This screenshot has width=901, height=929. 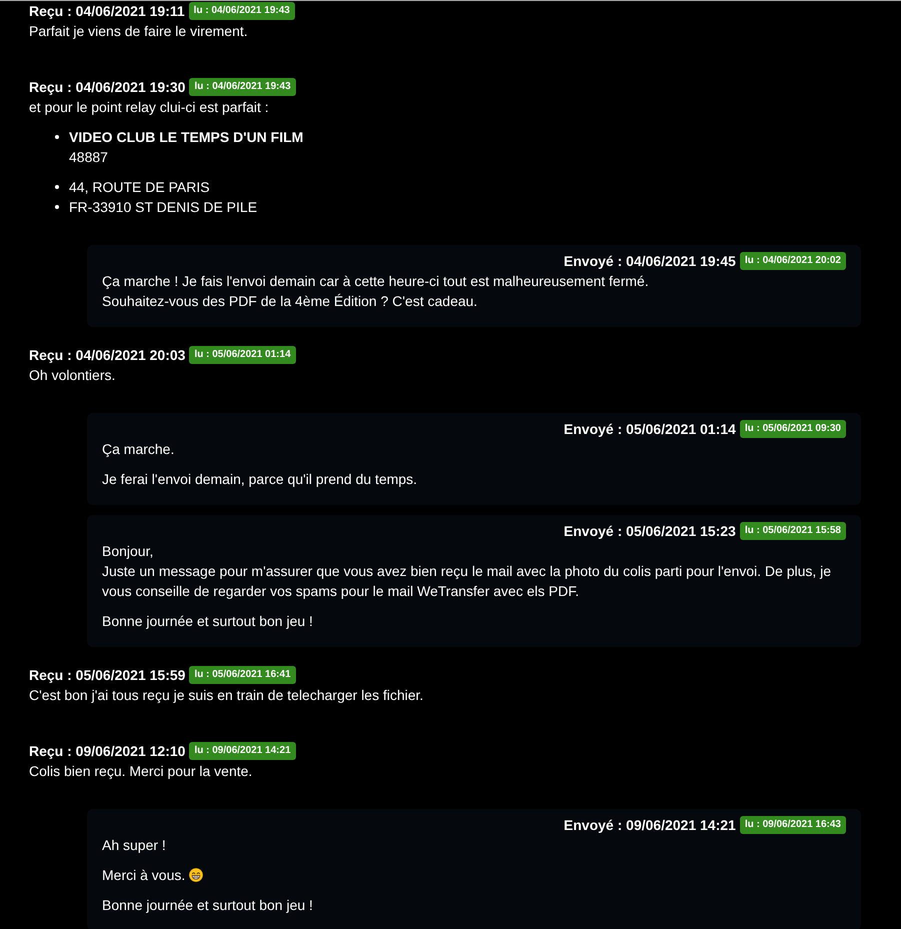 What do you see at coordinates (163, 207) in the screenshot?
I see `address-line: FR-33910 ST DENIS DE PILE` at bounding box center [163, 207].